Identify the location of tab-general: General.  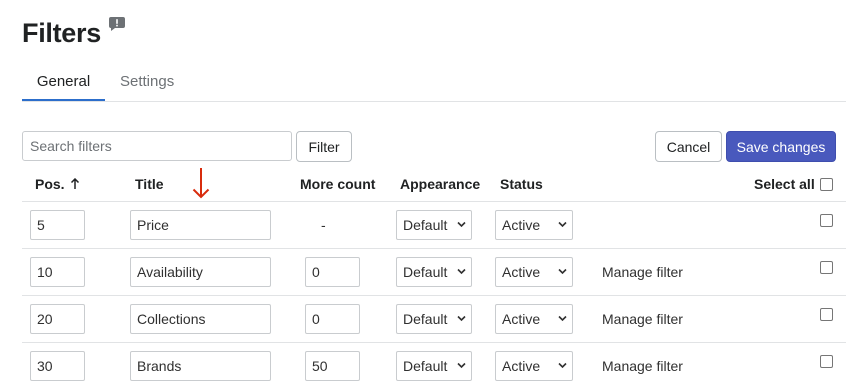
(63, 82).